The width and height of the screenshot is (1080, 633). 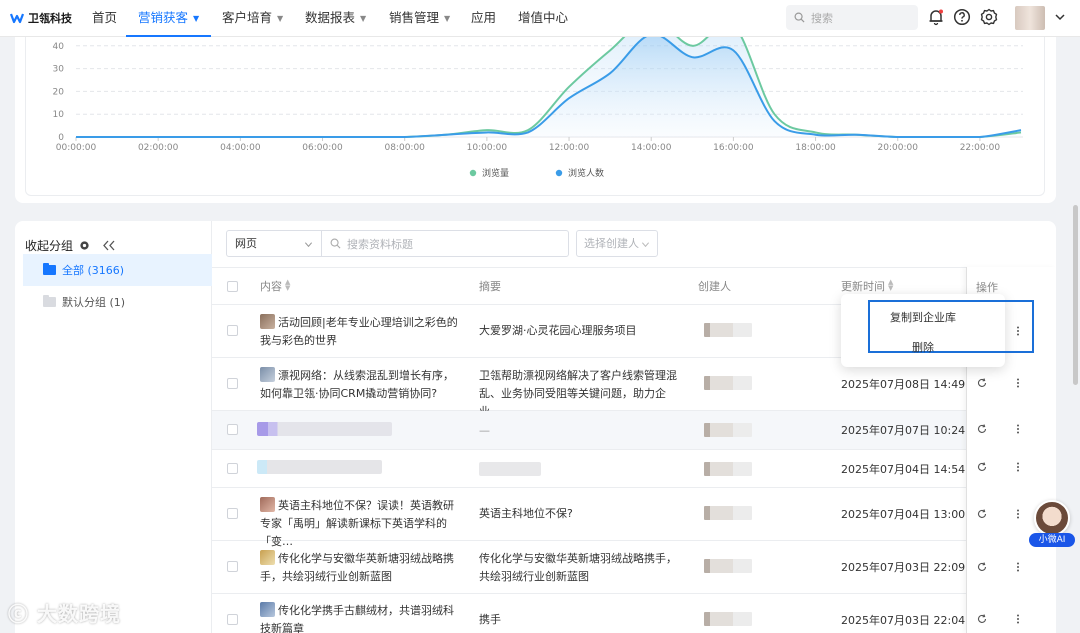 What do you see at coordinates (634, 430) in the screenshot?
I see `table-row: — 2025年07月07日 10:24` at bounding box center [634, 430].